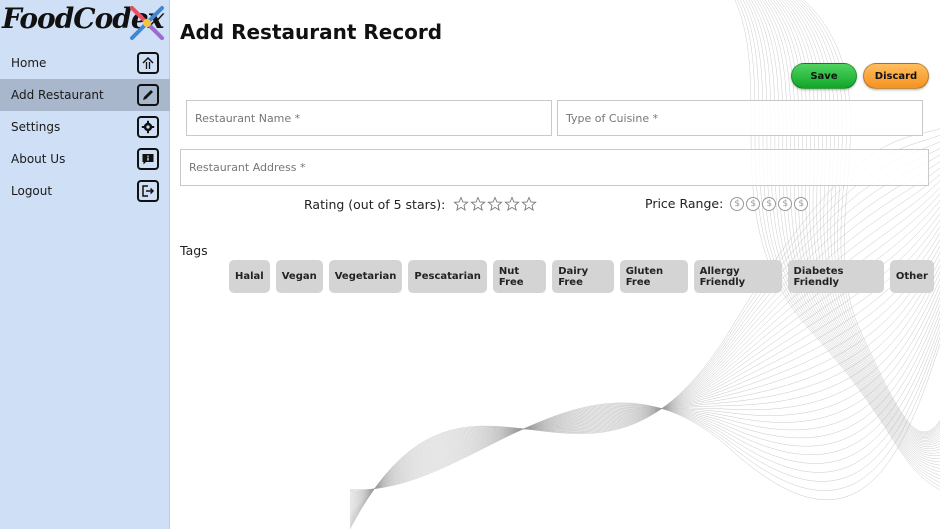  What do you see at coordinates (684, 203) in the screenshot?
I see `price-range-label: Price Range:` at bounding box center [684, 203].